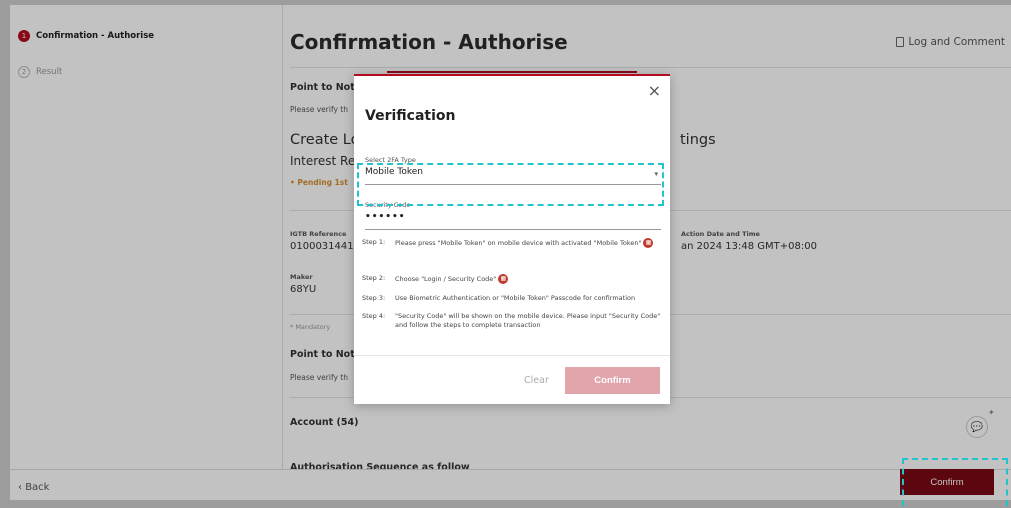  Describe the element at coordinates (654, 90) in the screenshot. I see `close-icon: ×` at that location.